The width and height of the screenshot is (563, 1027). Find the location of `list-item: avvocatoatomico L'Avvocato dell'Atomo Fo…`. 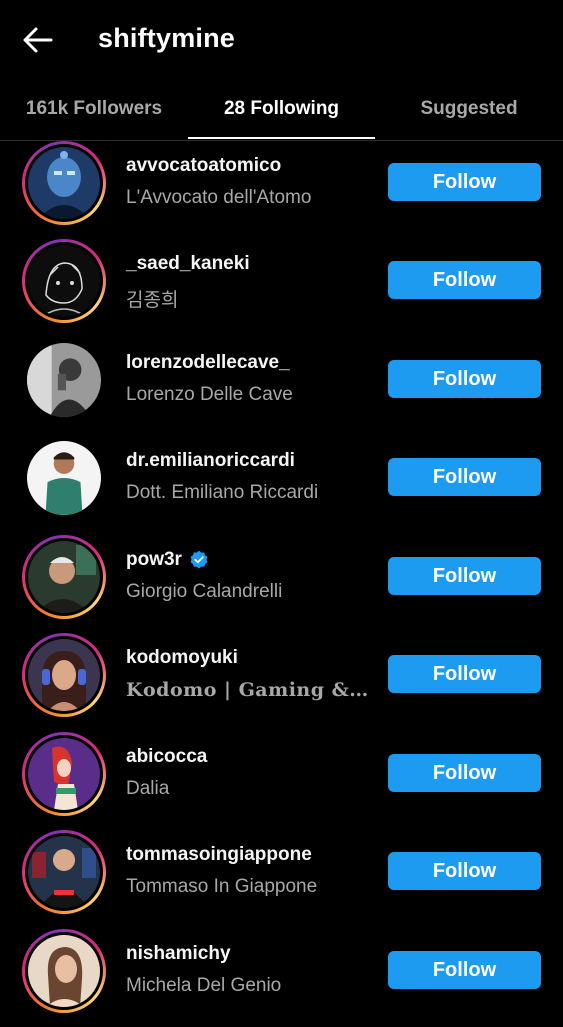

list-item: avvocatoatomico L'Avvocato dell'Atomo Fo… is located at coordinates (281, 190).